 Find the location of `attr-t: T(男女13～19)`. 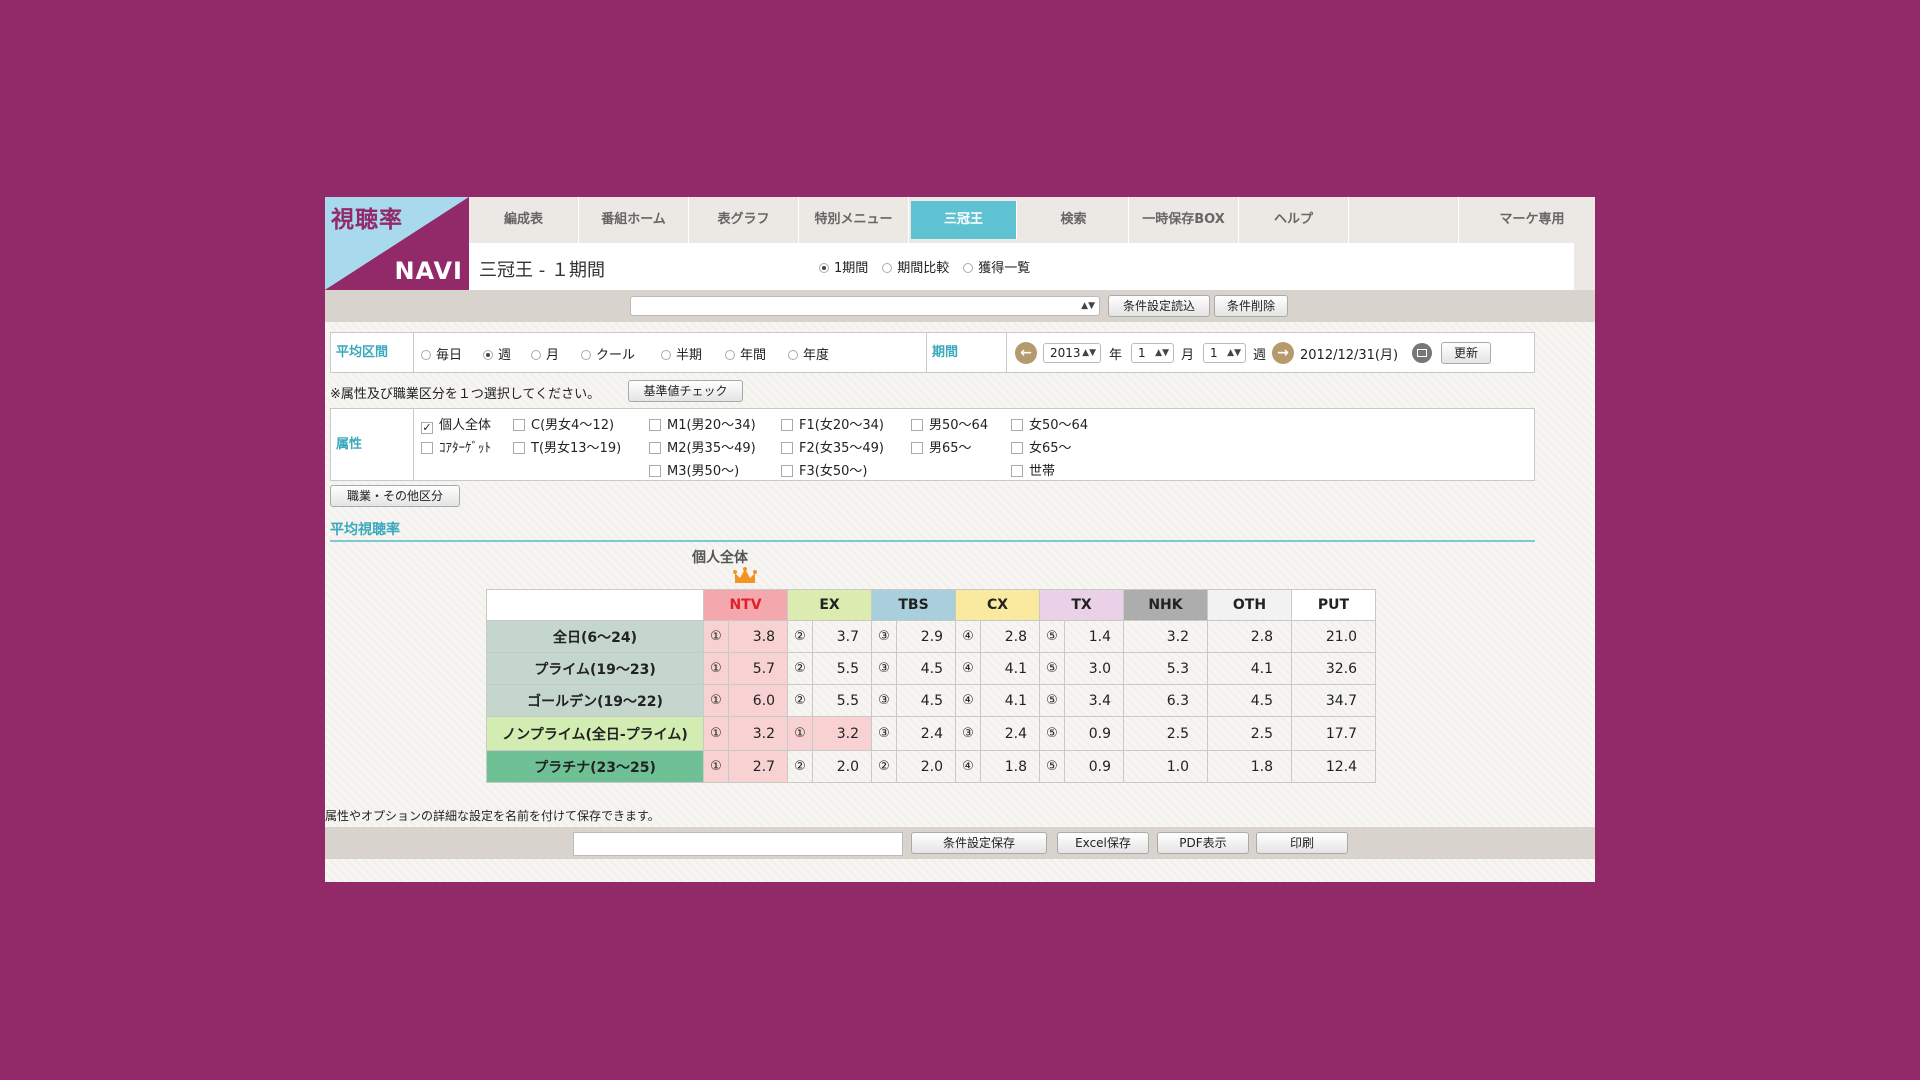

attr-t: T(男女13～19) is located at coordinates (567, 446).